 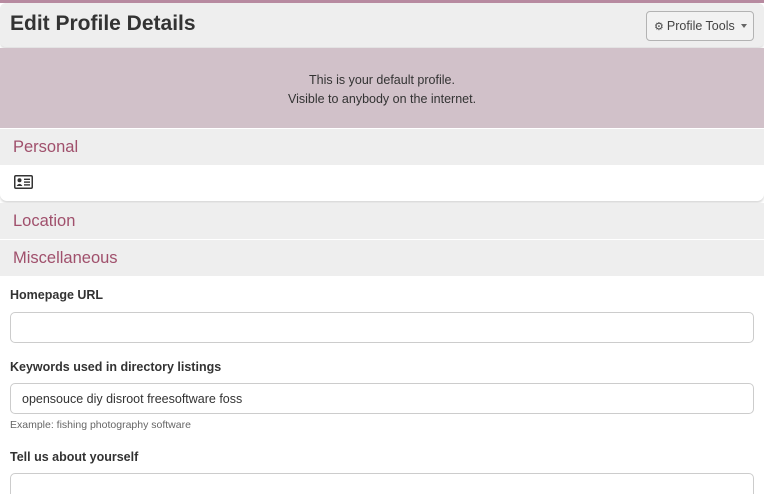 I want to click on caret-down-icon, so click(x=743, y=26).